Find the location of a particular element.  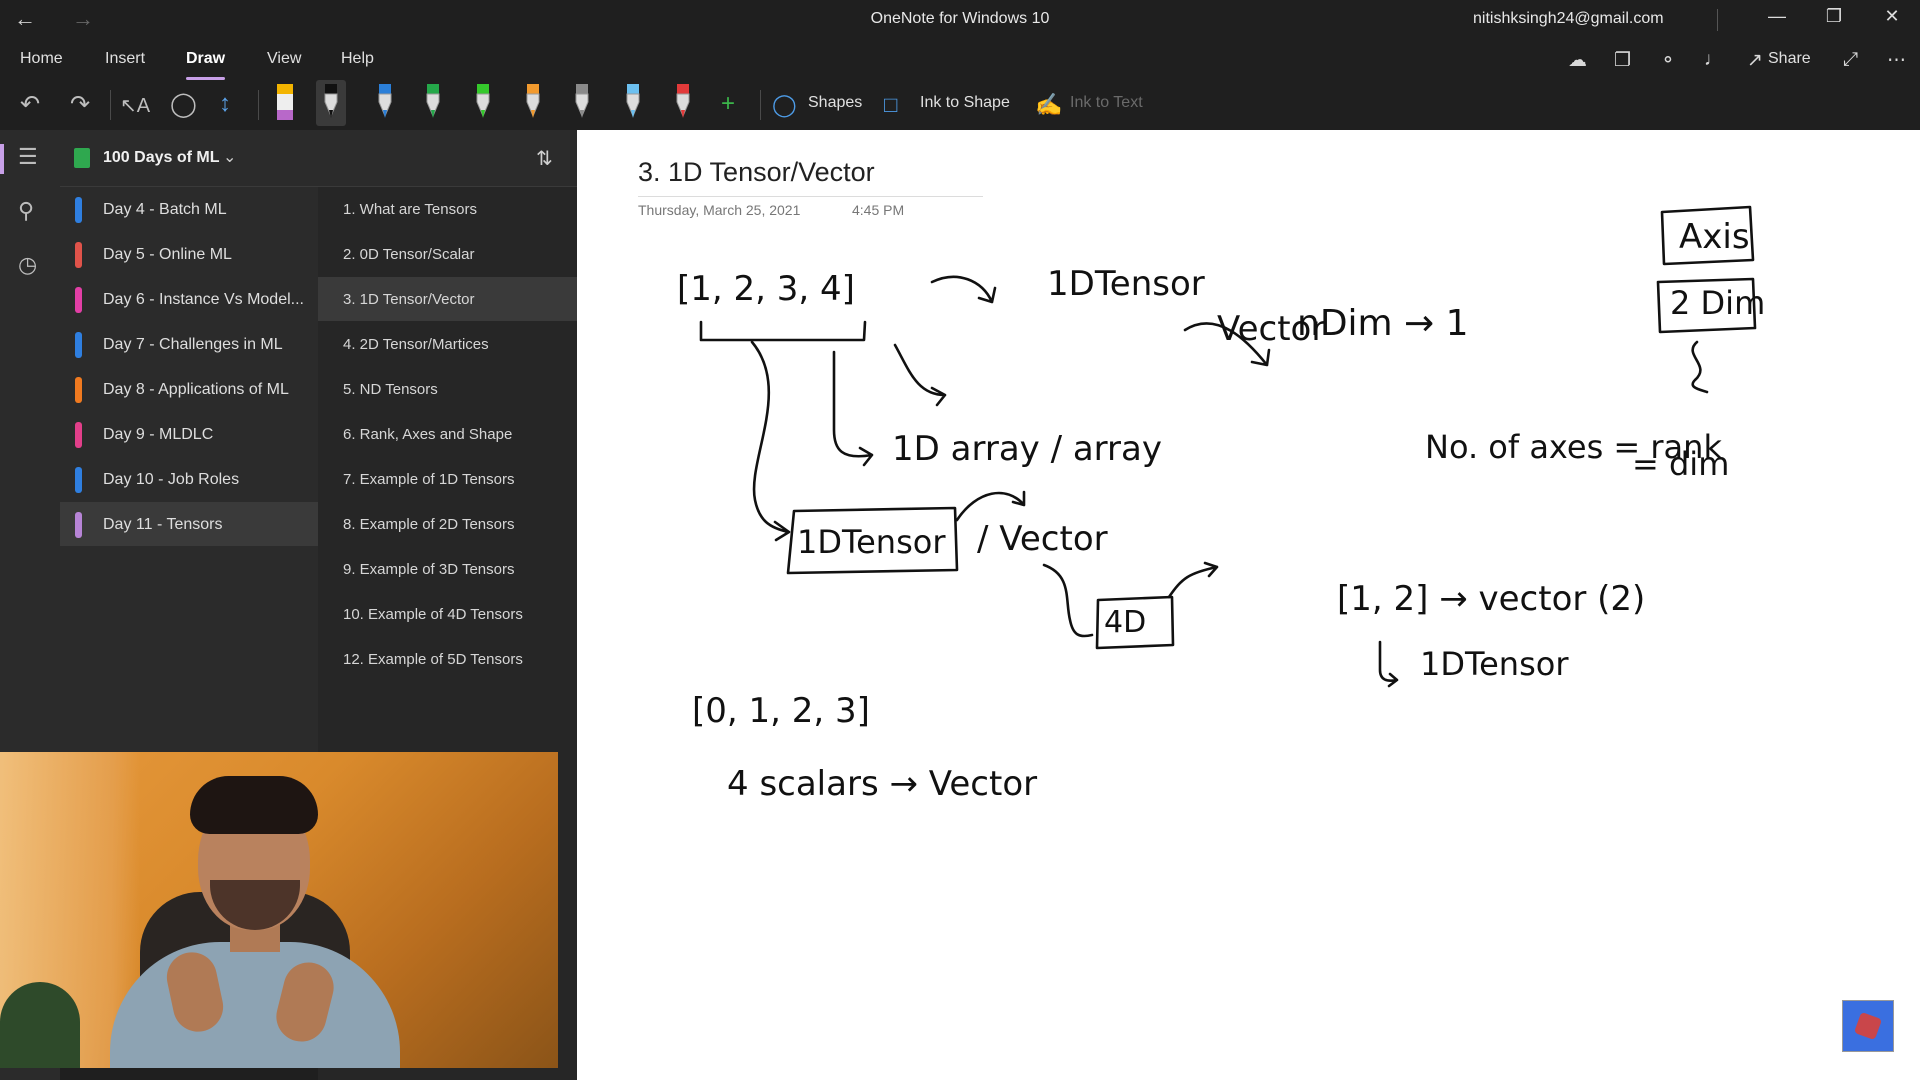

ink-axis: Axis is located at coordinates (1714, 237).